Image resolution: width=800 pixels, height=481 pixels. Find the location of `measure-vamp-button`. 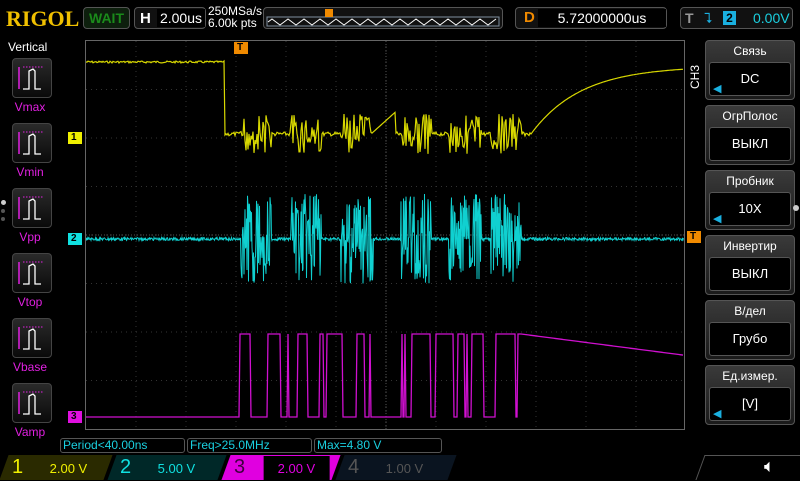

measure-vamp-button is located at coordinates (32, 403).